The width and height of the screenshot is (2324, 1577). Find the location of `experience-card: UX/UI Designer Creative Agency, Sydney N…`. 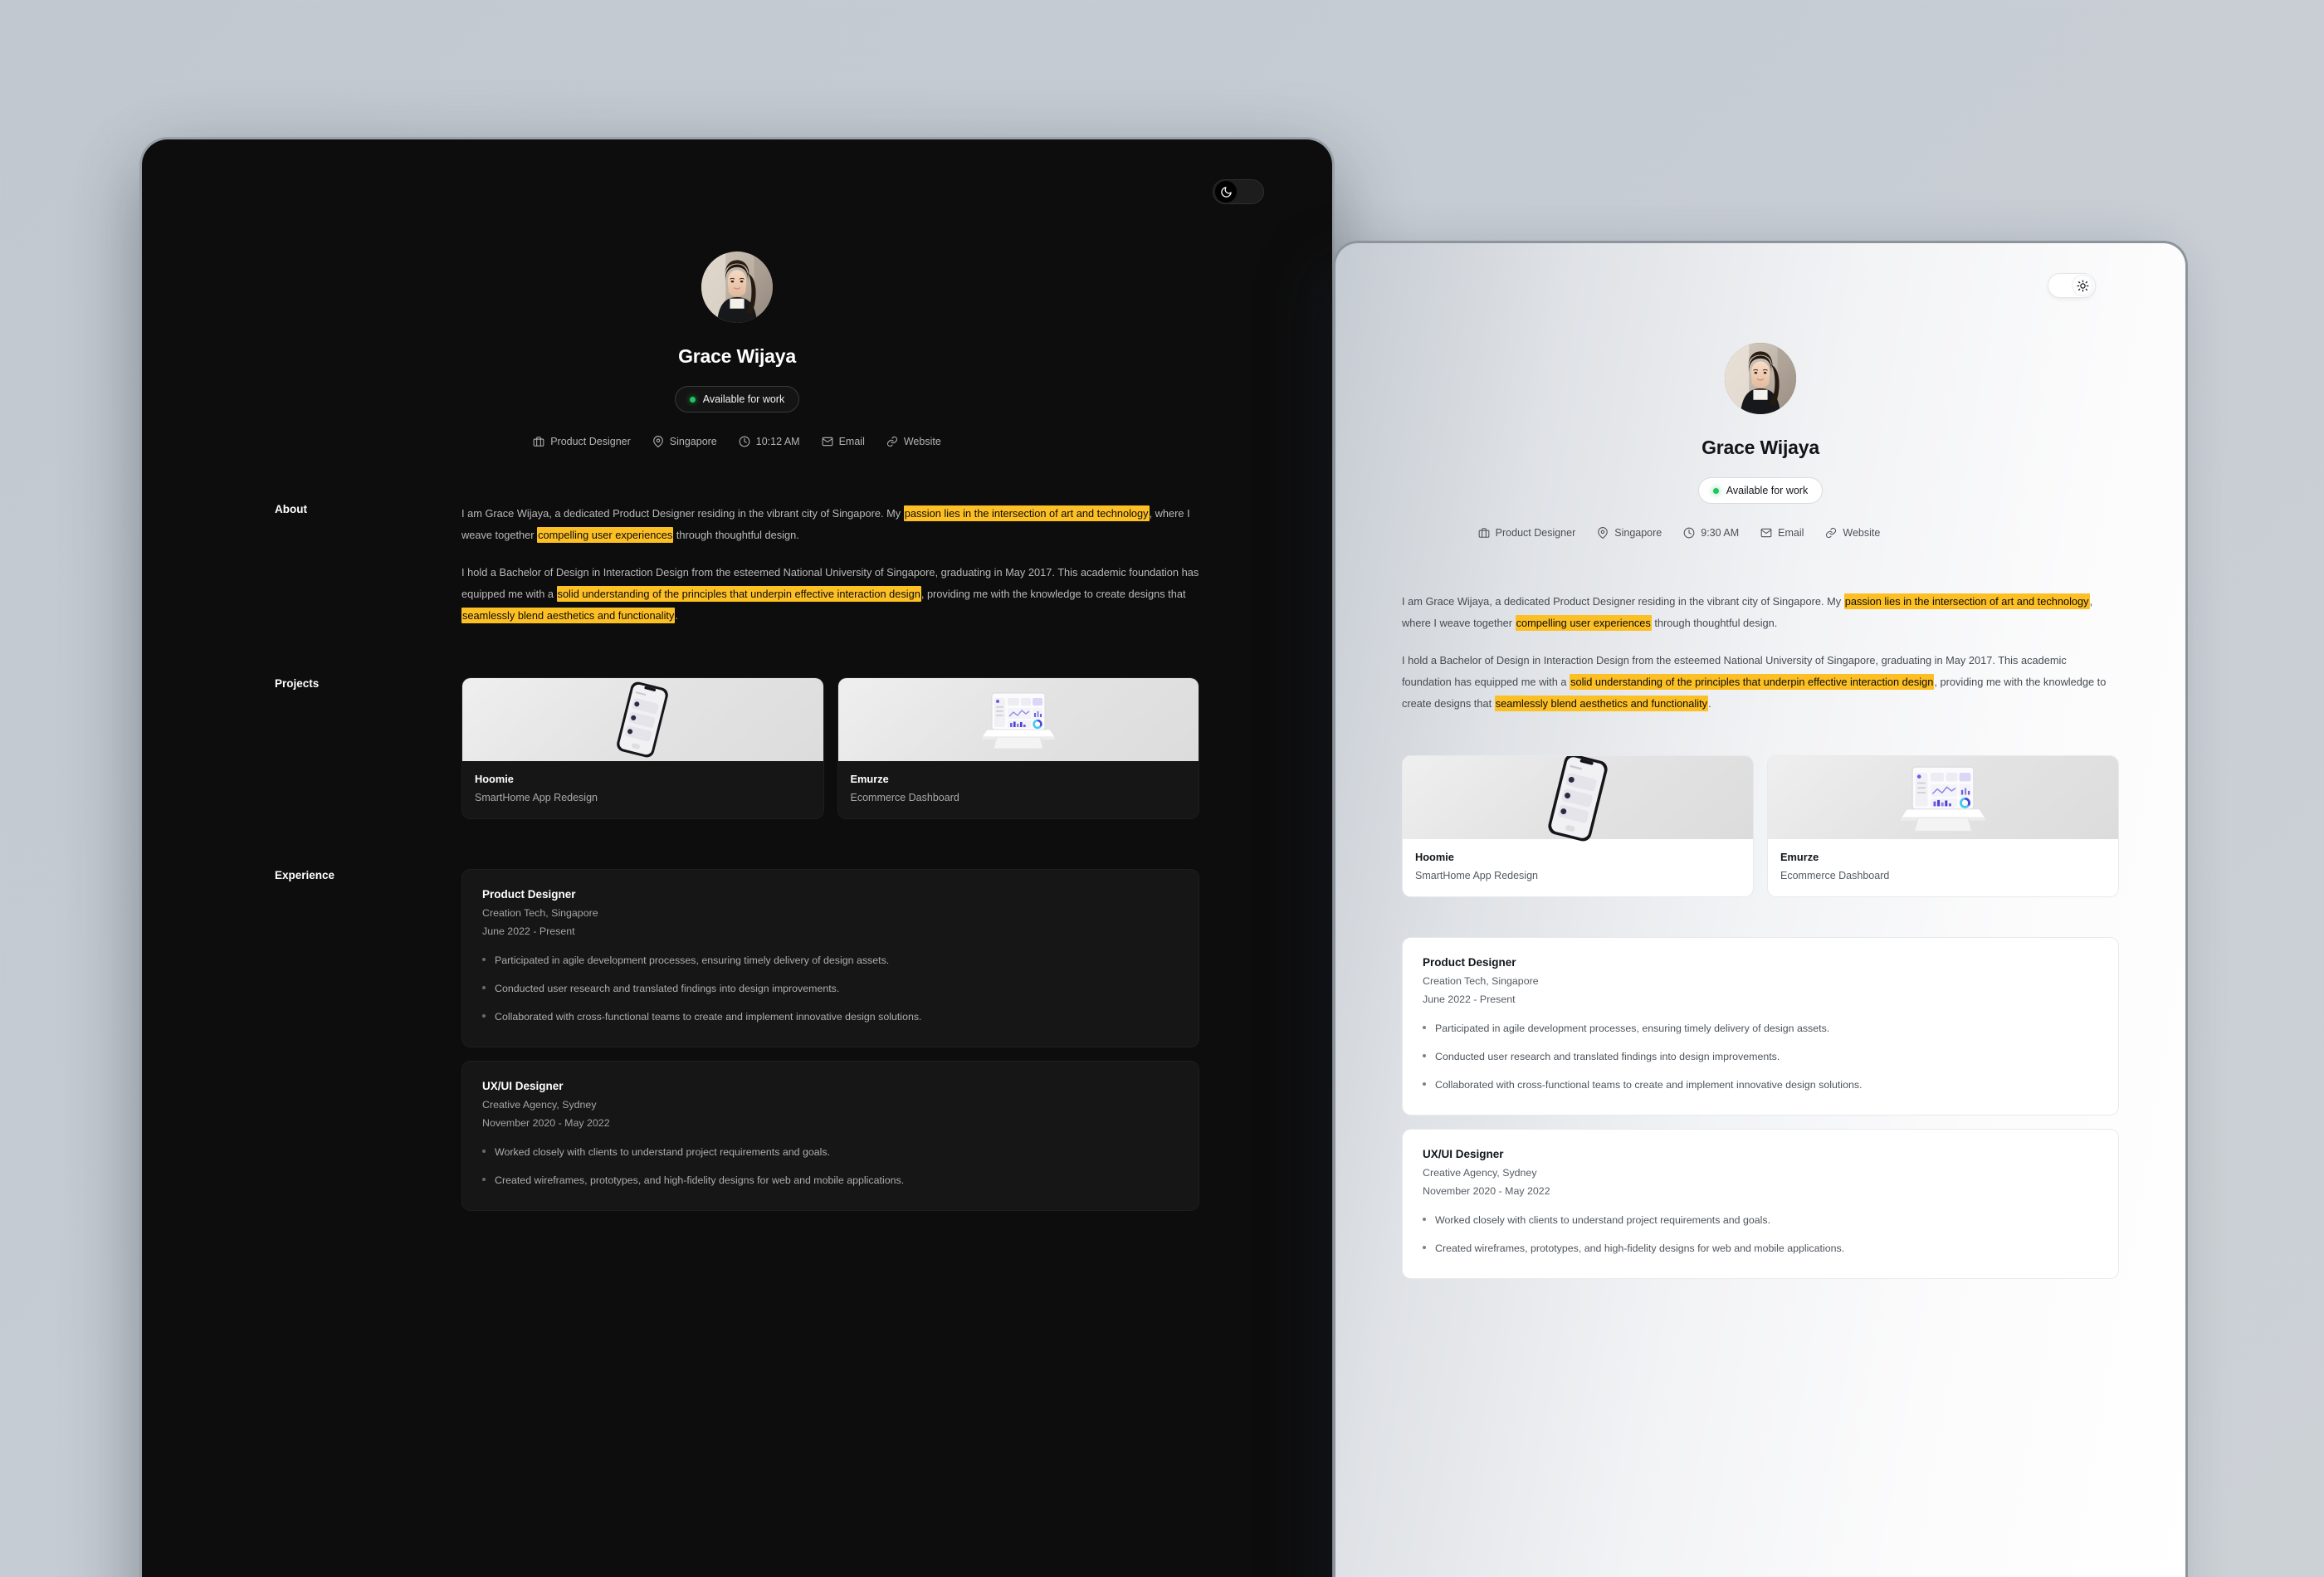

experience-card: UX/UI Designer Creative Agency, Sydney N… is located at coordinates (830, 1136).